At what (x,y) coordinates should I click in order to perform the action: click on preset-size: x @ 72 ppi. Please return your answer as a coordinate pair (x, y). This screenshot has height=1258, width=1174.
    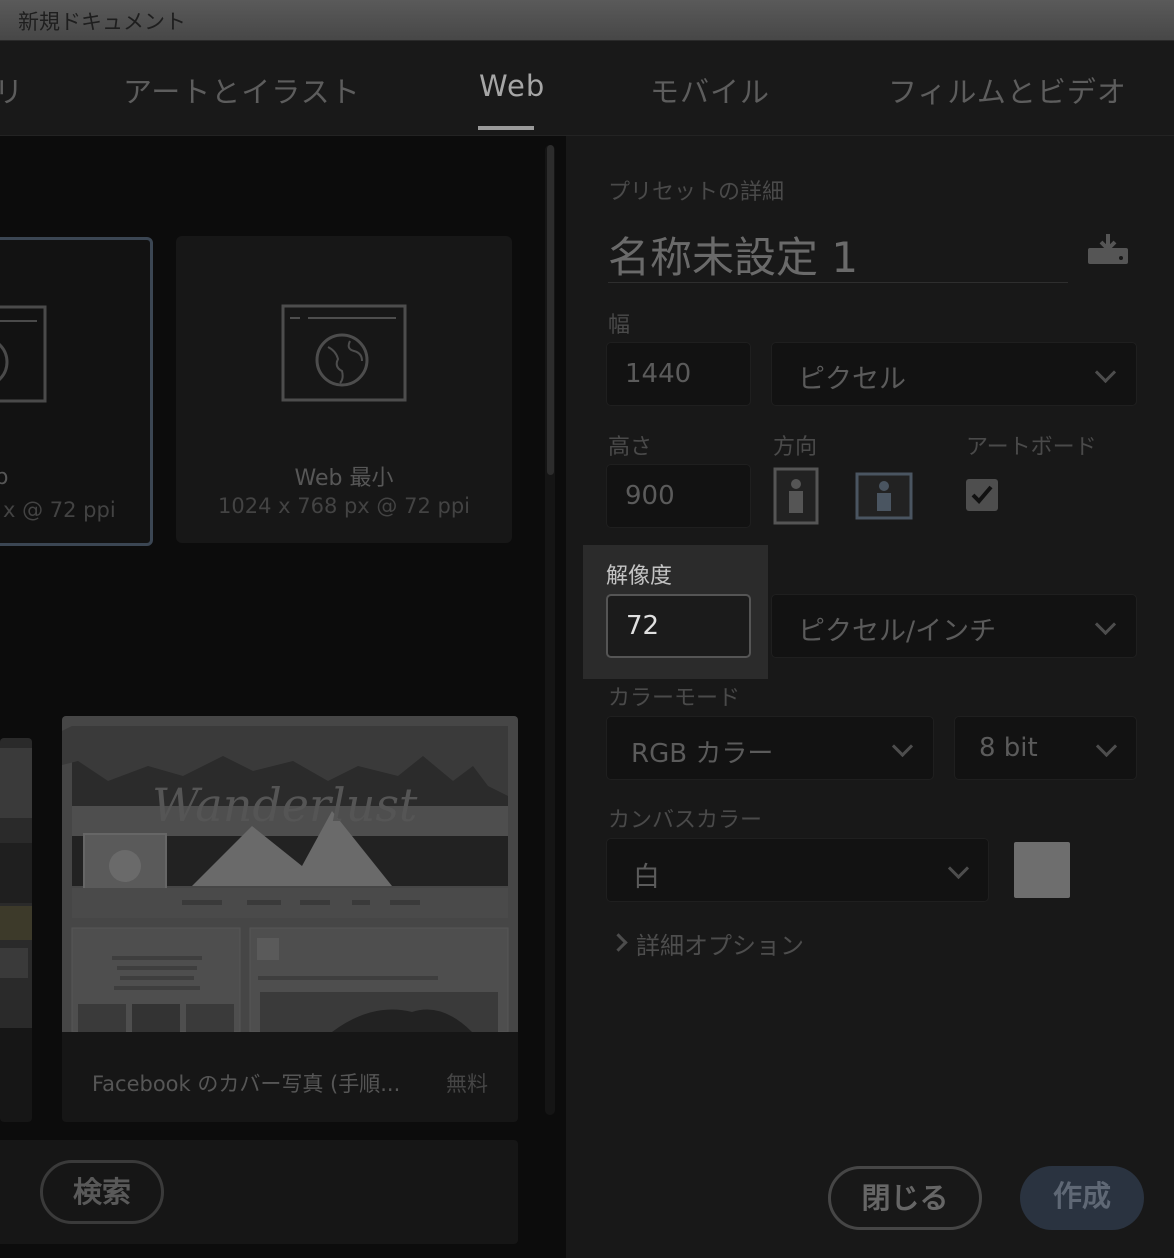
    Looking at the image, I should click on (59, 510).